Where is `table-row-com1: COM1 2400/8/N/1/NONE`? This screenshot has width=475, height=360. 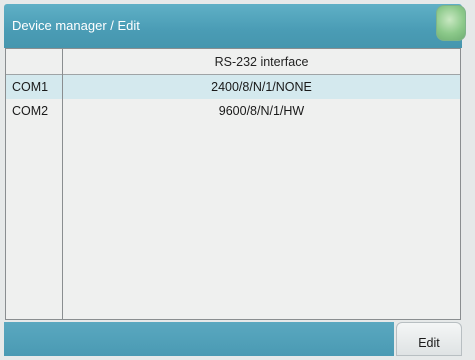
table-row-com1: COM1 2400/8/N/1/NONE is located at coordinates (233, 87).